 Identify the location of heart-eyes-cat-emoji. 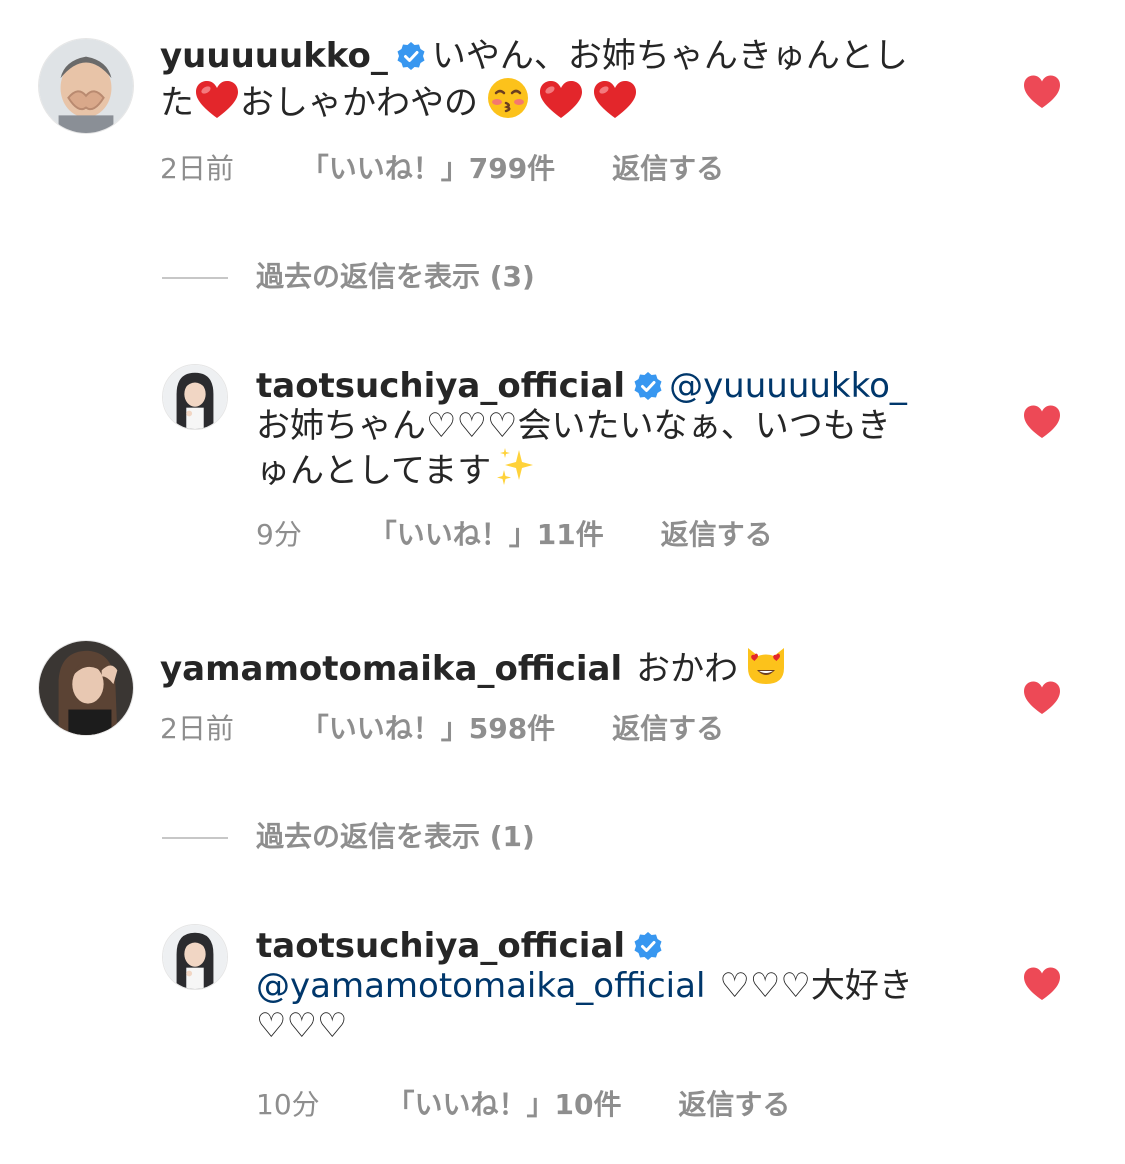
(766, 665).